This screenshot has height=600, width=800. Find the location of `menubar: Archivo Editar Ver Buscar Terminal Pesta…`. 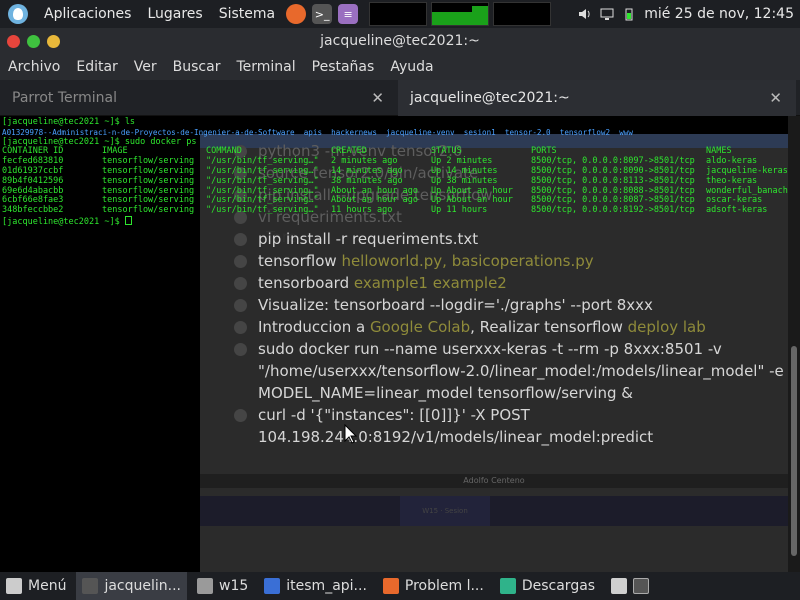

menubar: Archivo Editar Ver Buscar Terminal Pesta… is located at coordinates (400, 67).